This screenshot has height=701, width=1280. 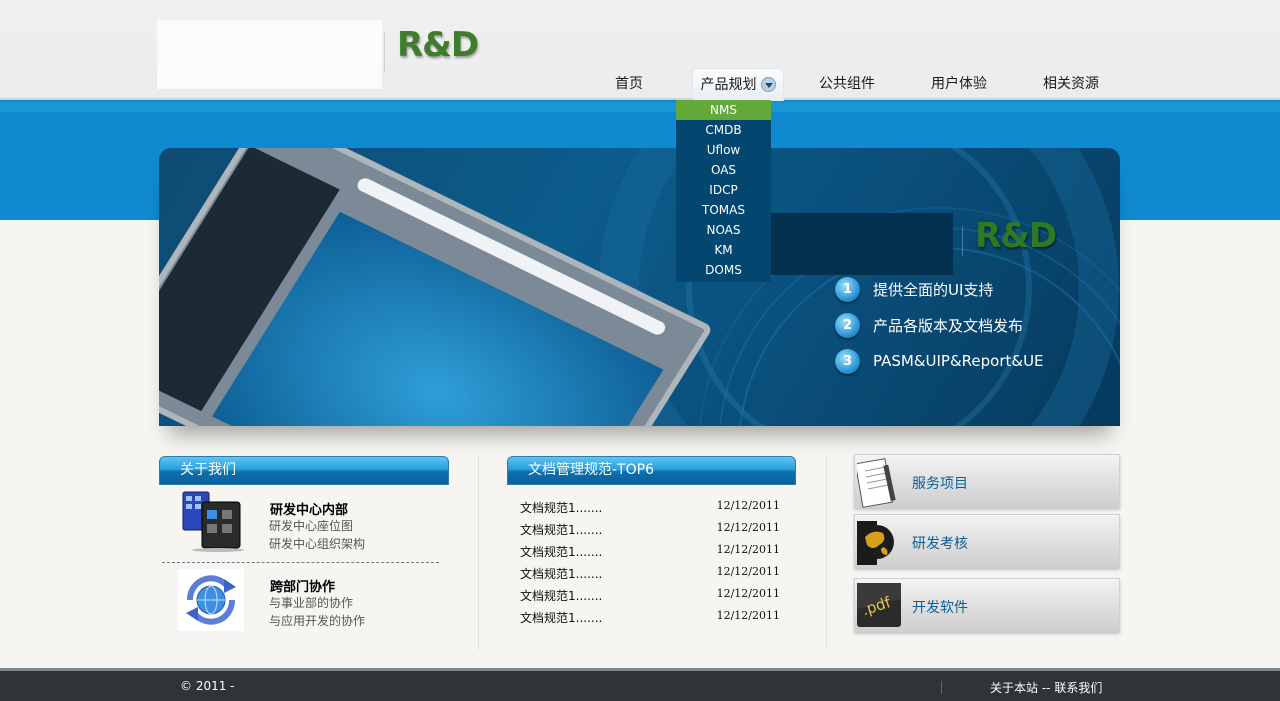 What do you see at coordinates (876, 483) in the screenshot?
I see `notepad-pen-icon` at bounding box center [876, 483].